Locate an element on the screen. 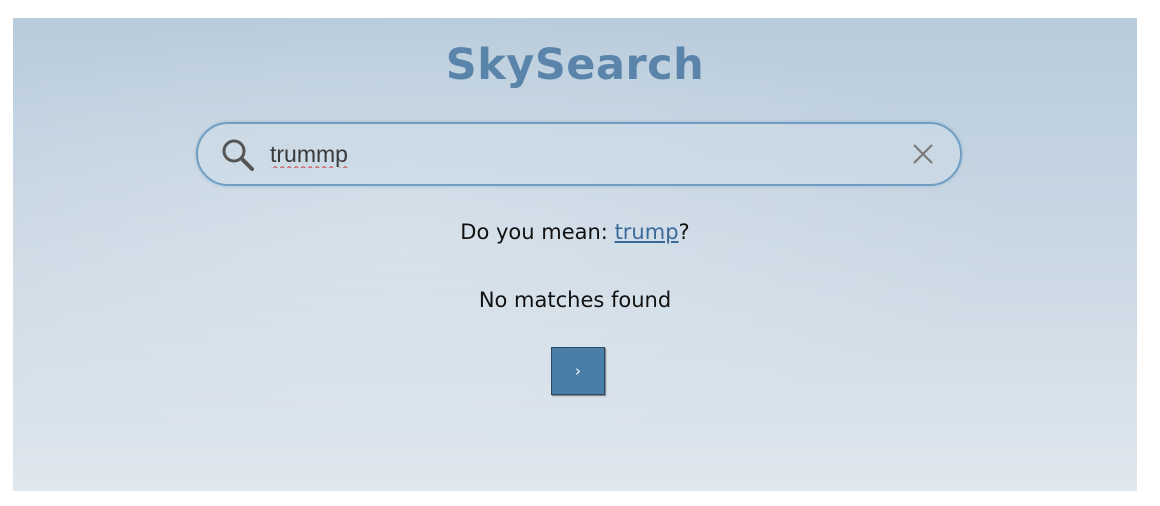 Image resolution: width=1160 pixels, height=506 pixels. did-you-mean: Do you mean: trump? is located at coordinates (575, 232).